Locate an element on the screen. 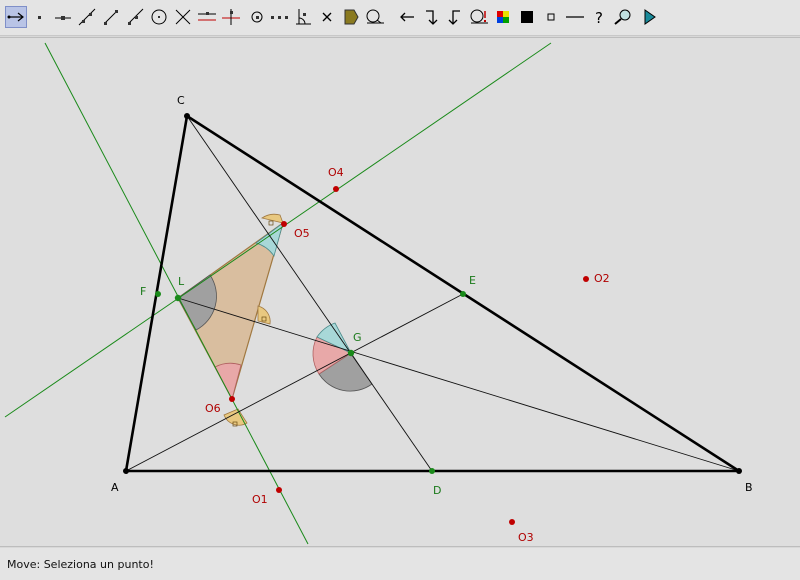  parallel-tool-button is located at coordinates (207, 17).